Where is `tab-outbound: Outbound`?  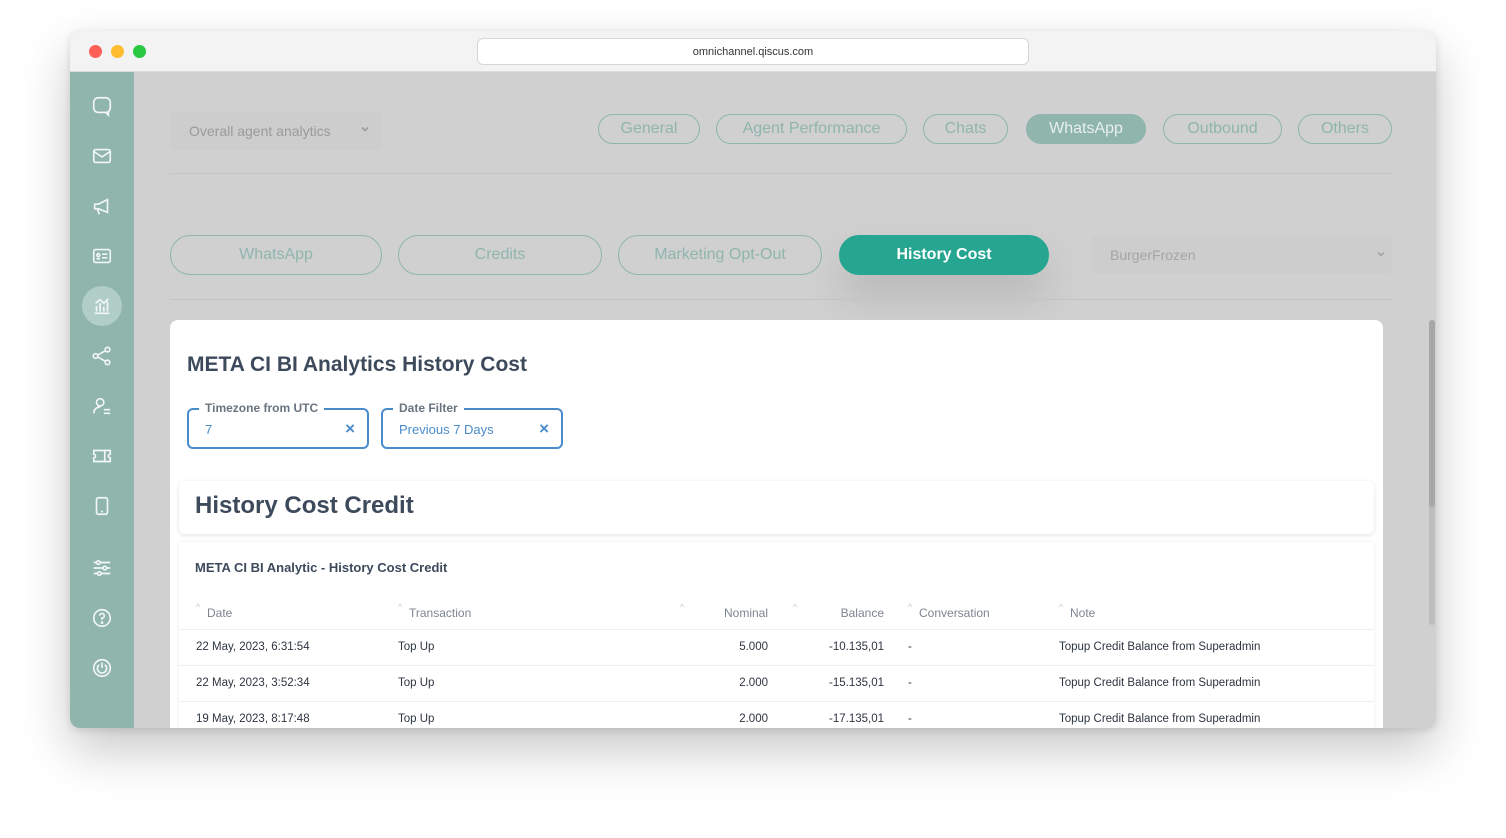 tab-outbound: Outbound is located at coordinates (1222, 129).